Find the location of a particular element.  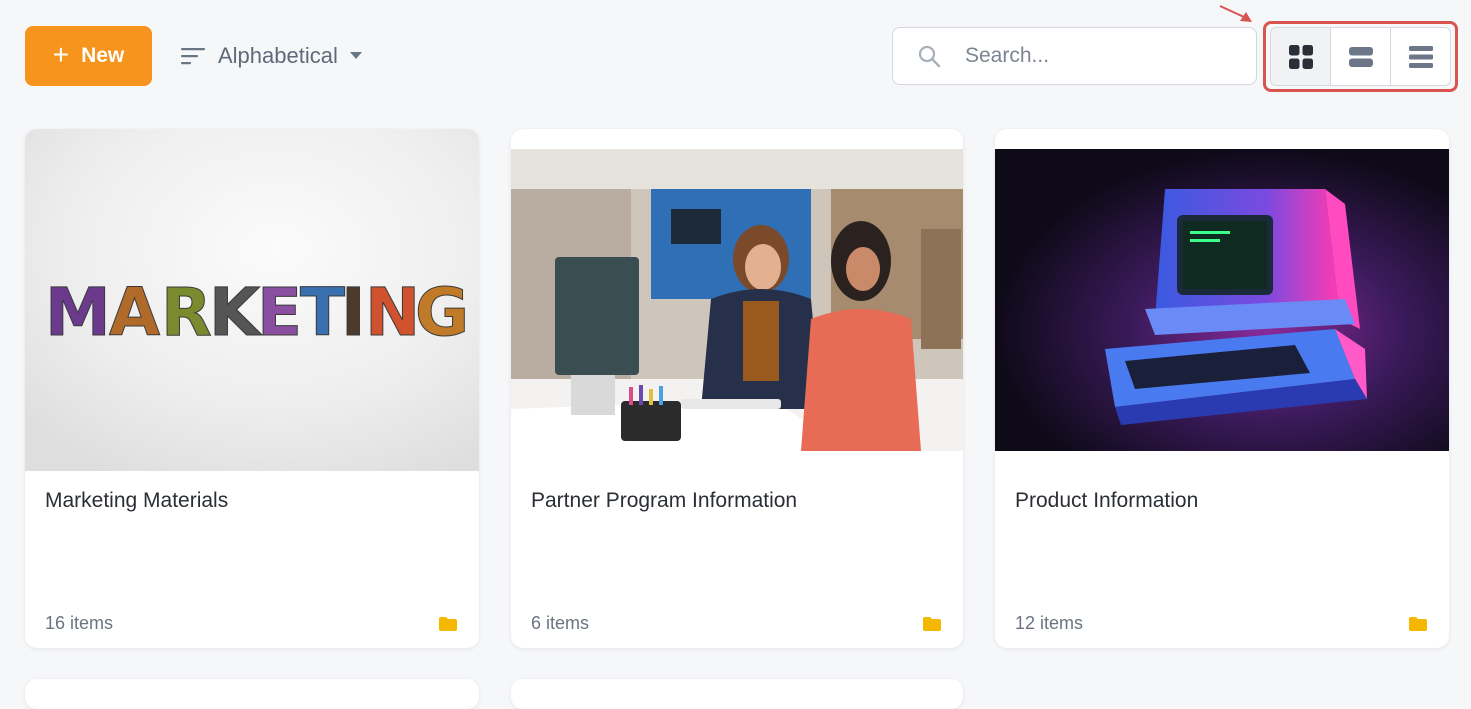

plus-icon: + is located at coordinates (61, 54).